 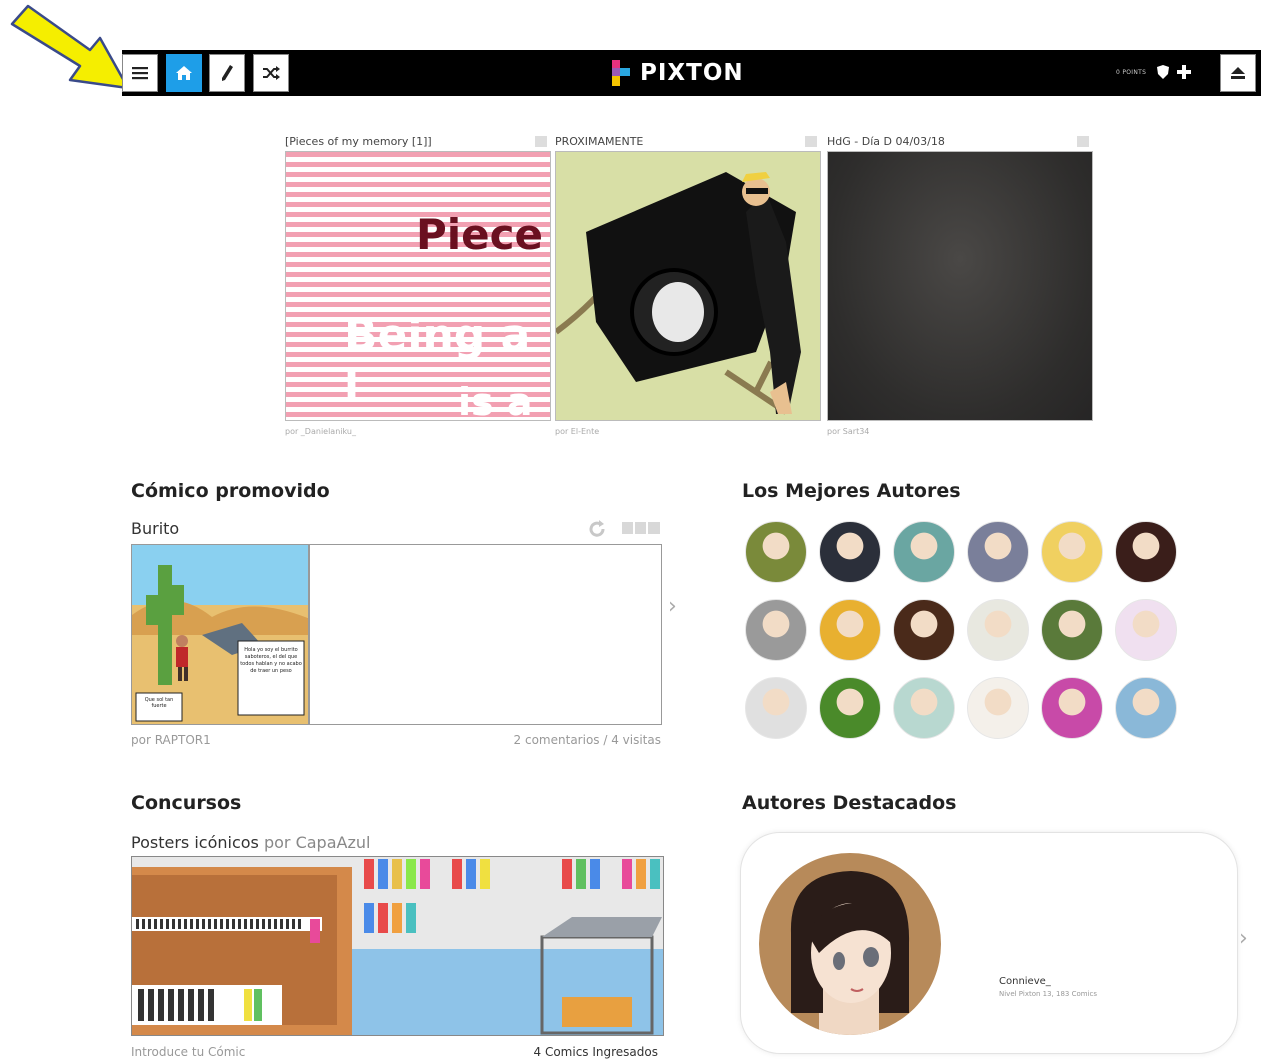 I want to click on featured-comic-image: Piece Being a l is a, so click(x=418, y=286).